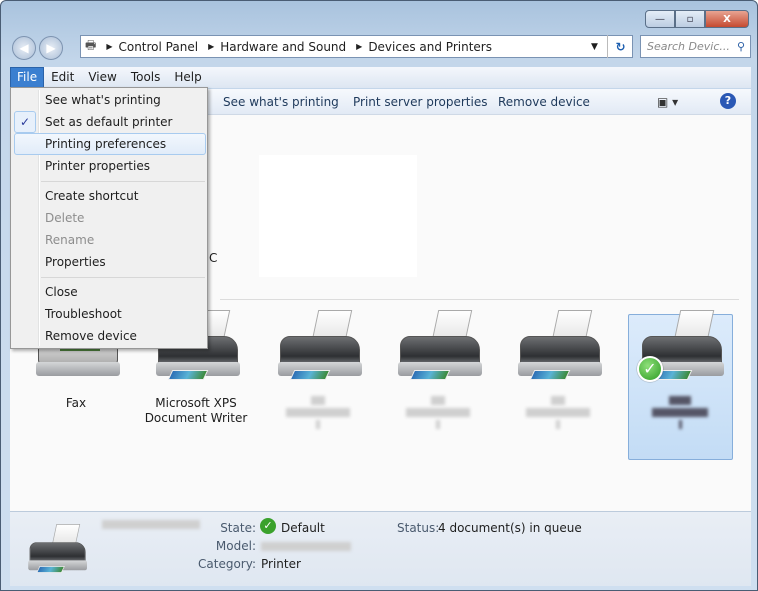  What do you see at coordinates (62, 77) in the screenshot?
I see `menu-edit: Edit` at bounding box center [62, 77].